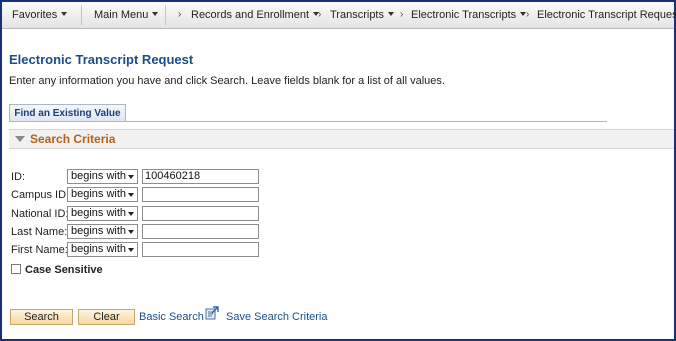  I want to click on breadcrumb-transcripts: Transcripts, so click(362, 15).